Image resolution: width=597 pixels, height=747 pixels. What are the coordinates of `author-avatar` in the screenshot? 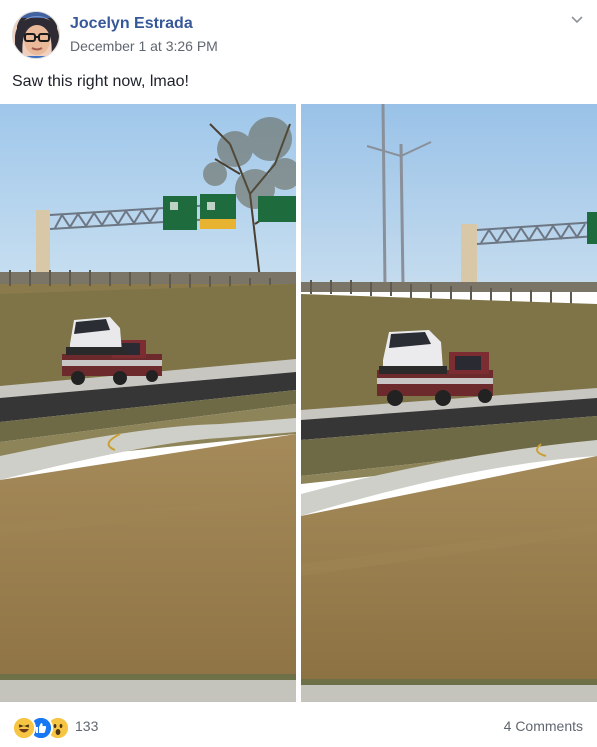 It's located at (36, 35).